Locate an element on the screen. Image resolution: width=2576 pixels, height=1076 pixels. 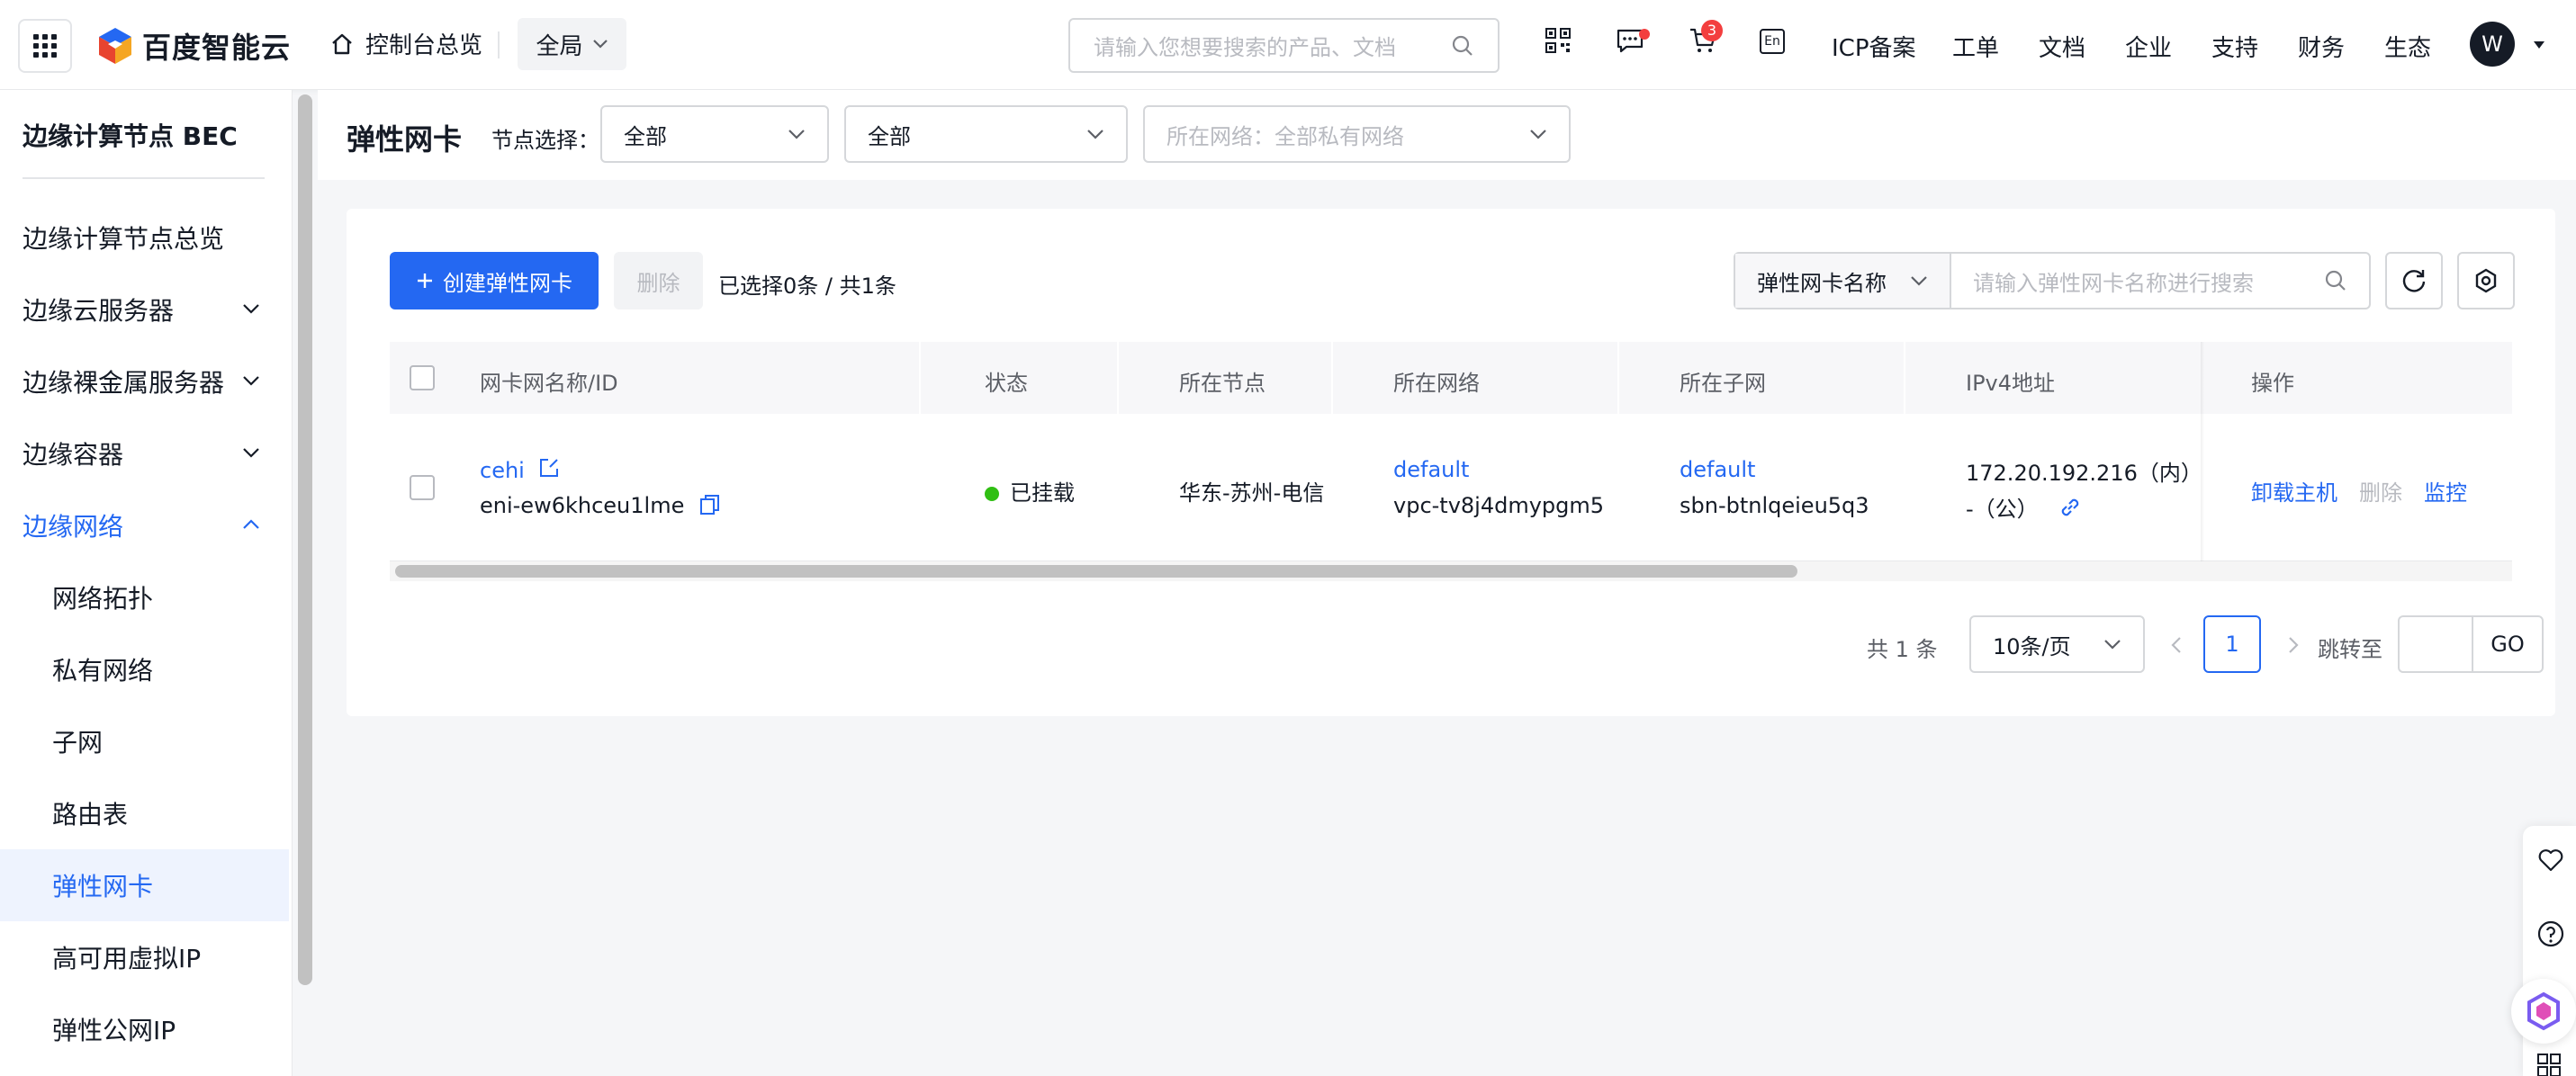
selection-info: 已选择0条 / 共1条 is located at coordinates (807, 286).